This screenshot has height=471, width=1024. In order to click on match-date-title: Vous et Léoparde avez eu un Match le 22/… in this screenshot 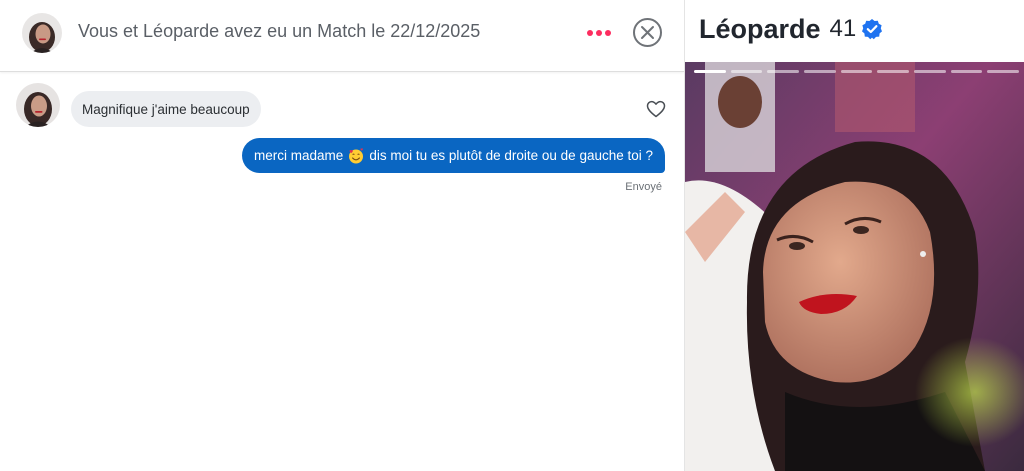, I will do `click(279, 31)`.